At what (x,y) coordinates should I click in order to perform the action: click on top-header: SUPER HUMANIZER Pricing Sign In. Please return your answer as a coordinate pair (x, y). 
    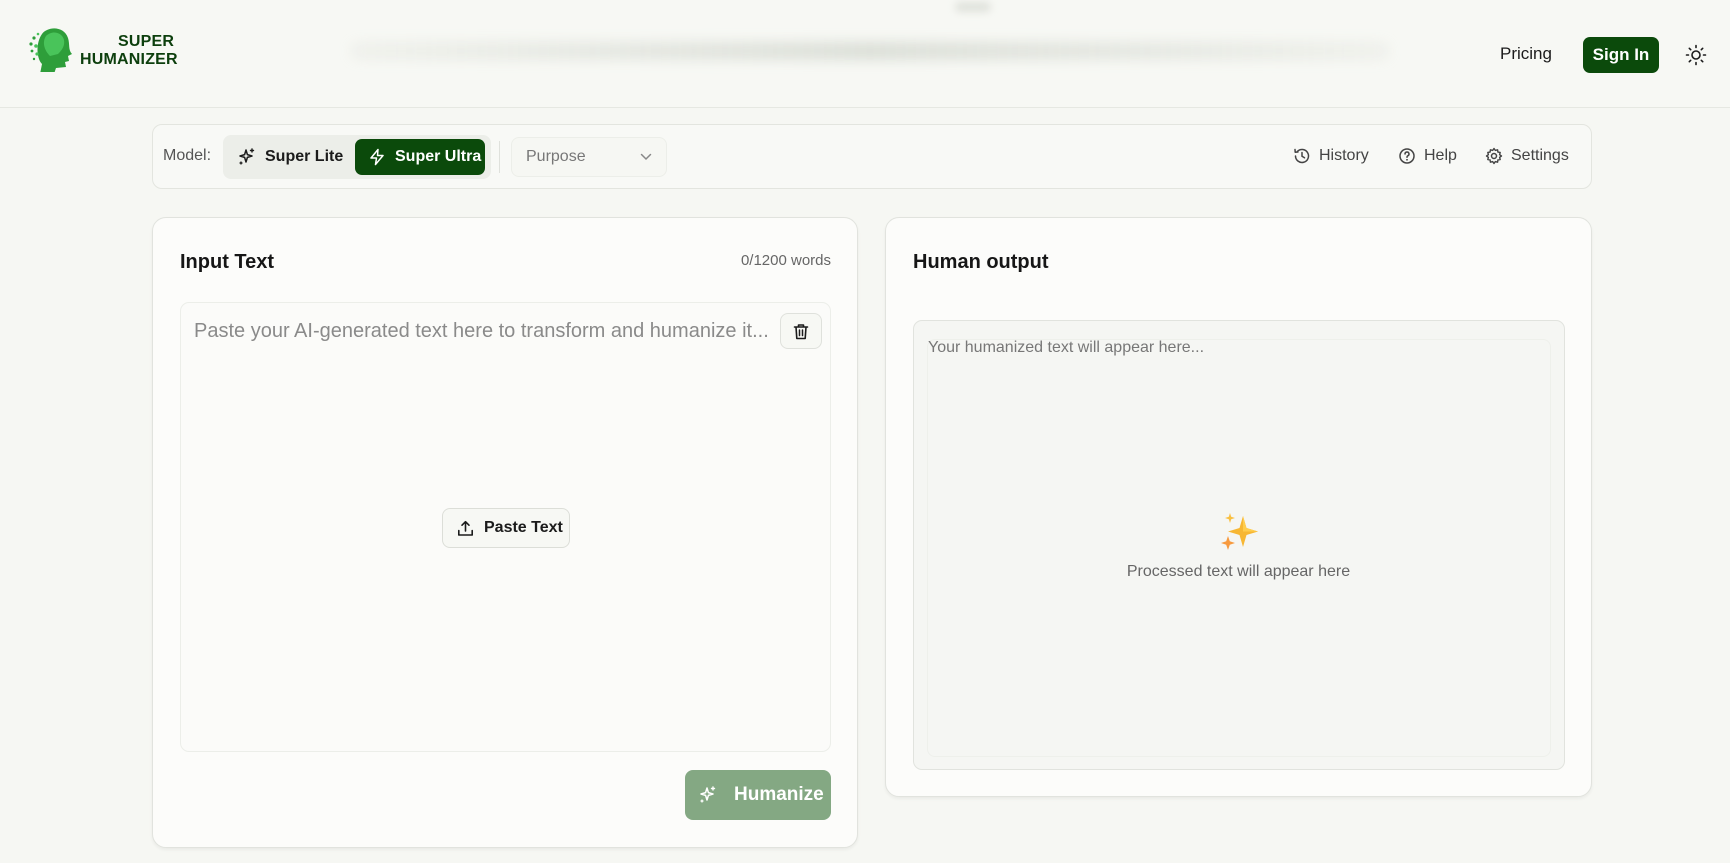
    Looking at the image, I should click on (865, 54).